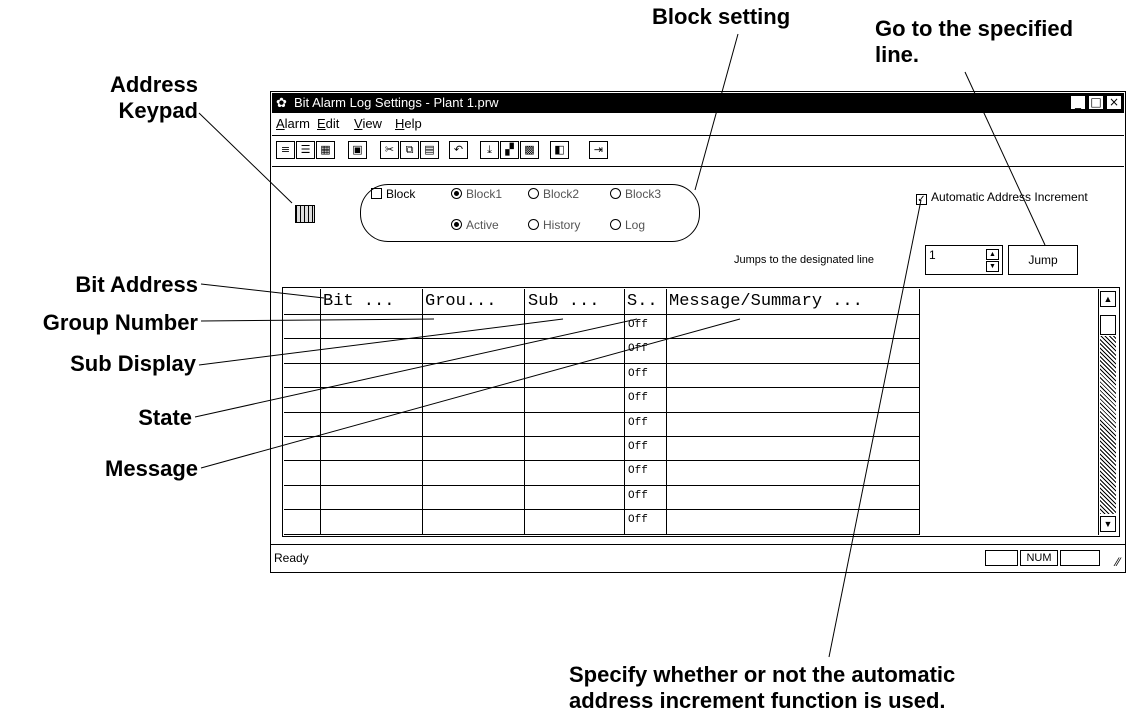 This screenshot has height=722, width=1135. I want to click on radio-block2: Block2, so click(553, 194).